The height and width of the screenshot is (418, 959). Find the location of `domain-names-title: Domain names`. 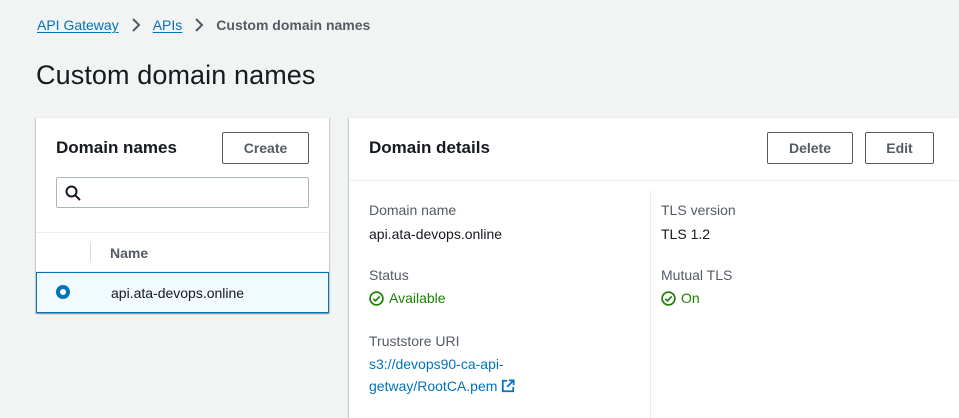

domain-names-title: Domain names is located at coordinates (116, 147).